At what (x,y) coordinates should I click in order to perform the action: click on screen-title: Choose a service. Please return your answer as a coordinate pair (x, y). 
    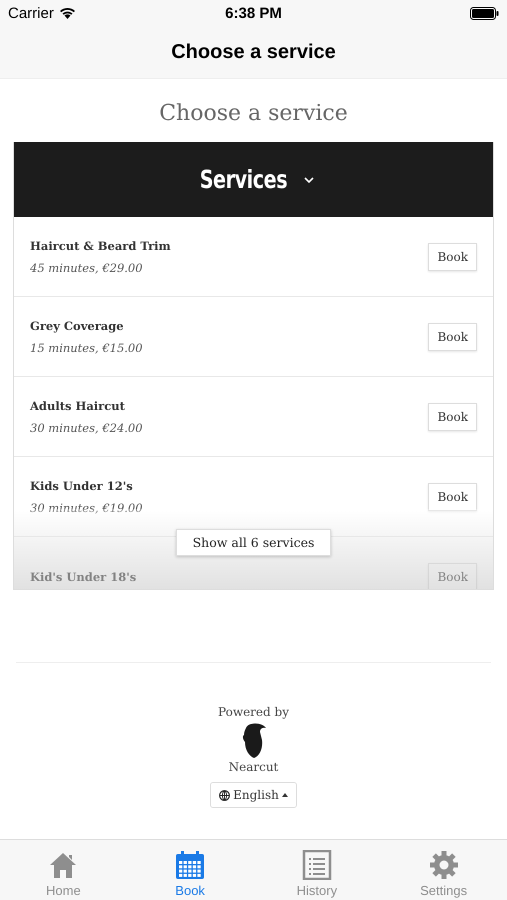
    Looking at the image, I should click on (253, 52).